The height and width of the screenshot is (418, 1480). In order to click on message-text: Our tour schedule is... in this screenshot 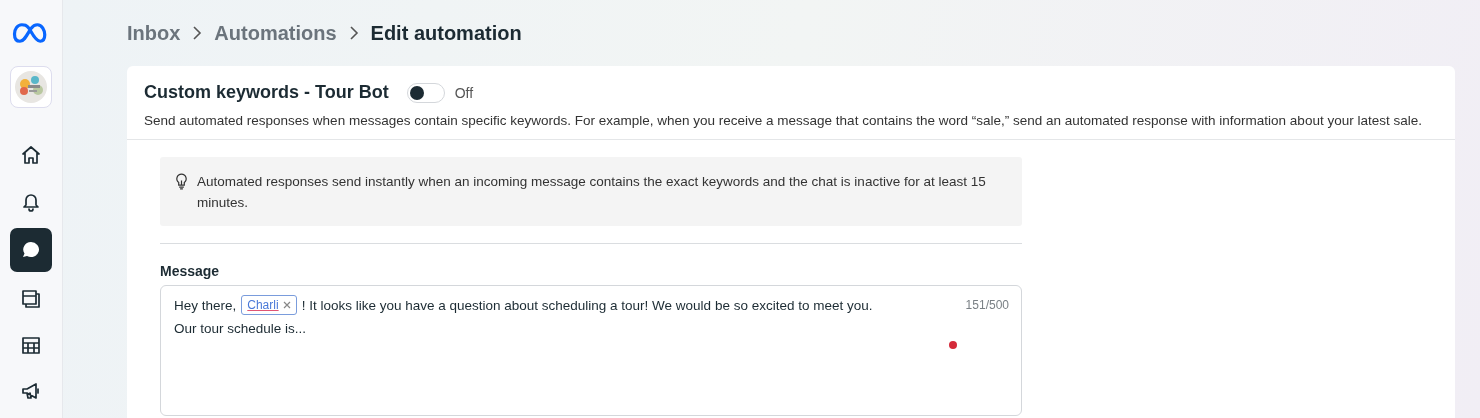, I will do `click(241, 328)`.